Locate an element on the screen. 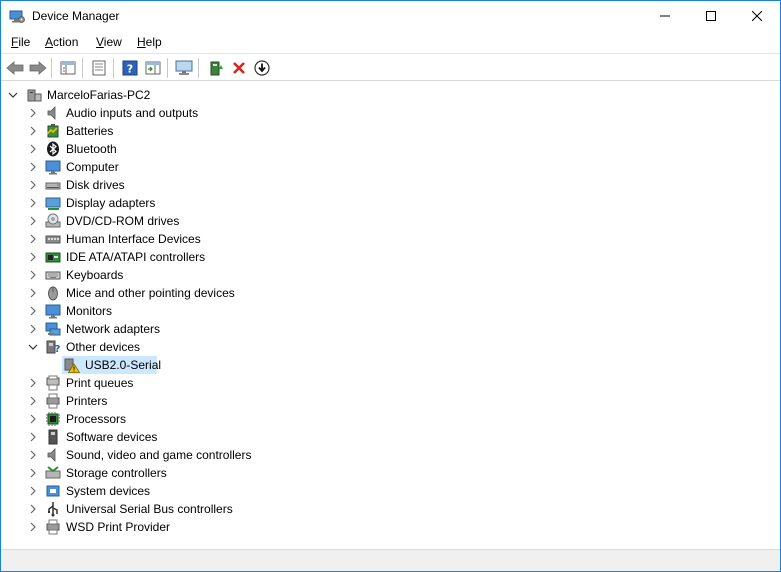 The height and width of the screenshot is (572, 781). category-row: Human Interface Devices is located at coordinates (390, 239).